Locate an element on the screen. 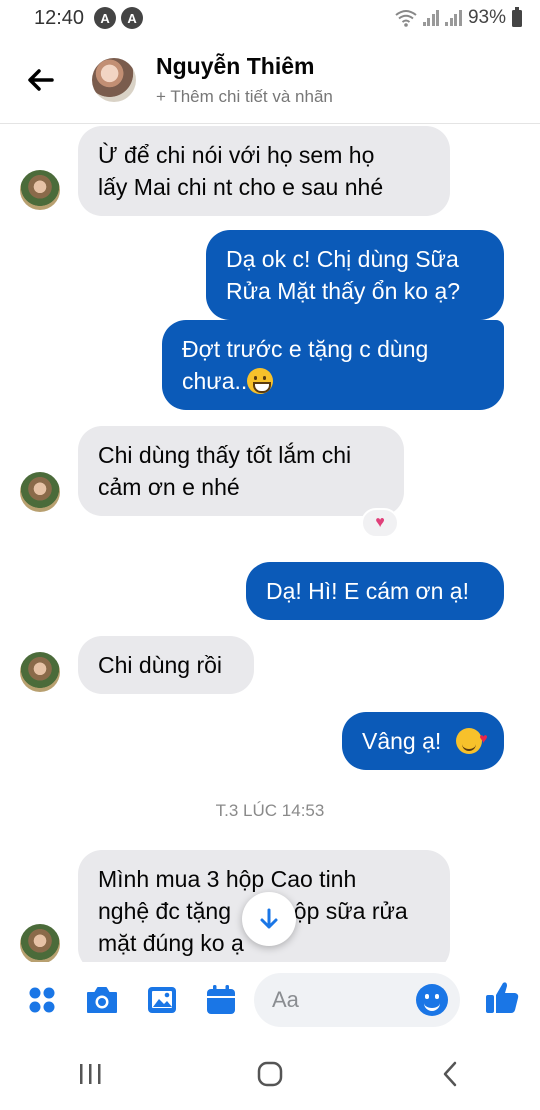  image-icon is located at coordinates (162, 1000).